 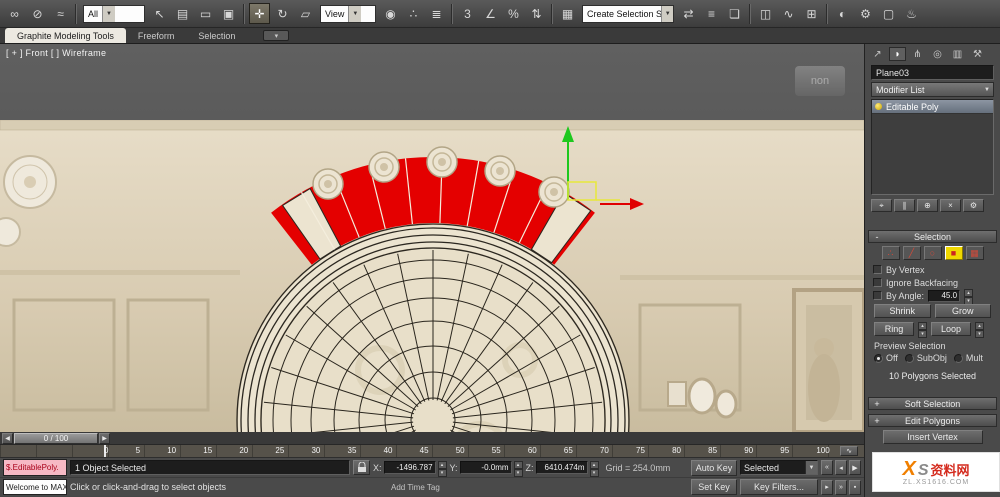 What do you see at coordinates (628, 13) in the screenshot?
I see `named-selection-set-dropdown: Create Selection Se ▼` at bounding box center [628, 13].